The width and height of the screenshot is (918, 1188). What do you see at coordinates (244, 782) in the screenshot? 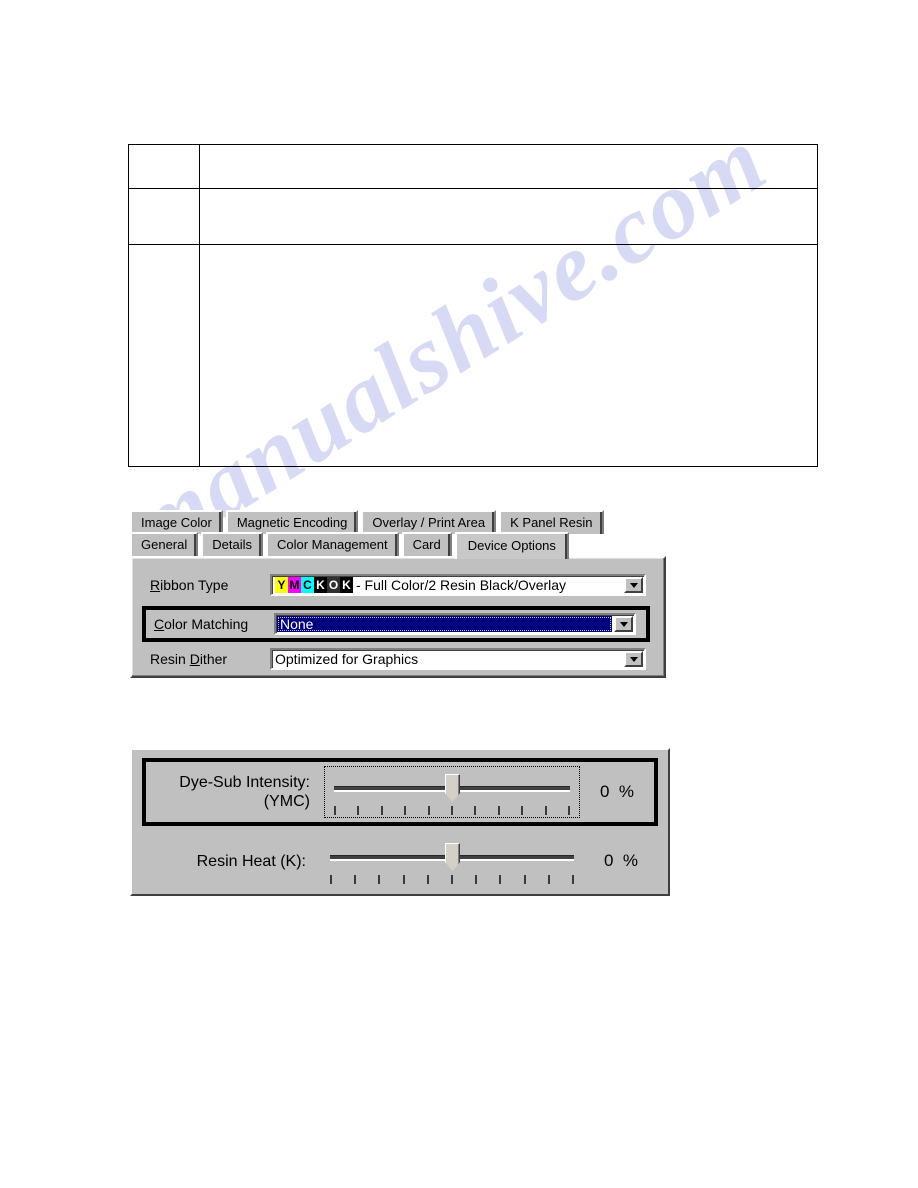
I see `dye-sub-intensity-label-line1: Dye-Sub Intensity:` at bounding box center [244, 782].